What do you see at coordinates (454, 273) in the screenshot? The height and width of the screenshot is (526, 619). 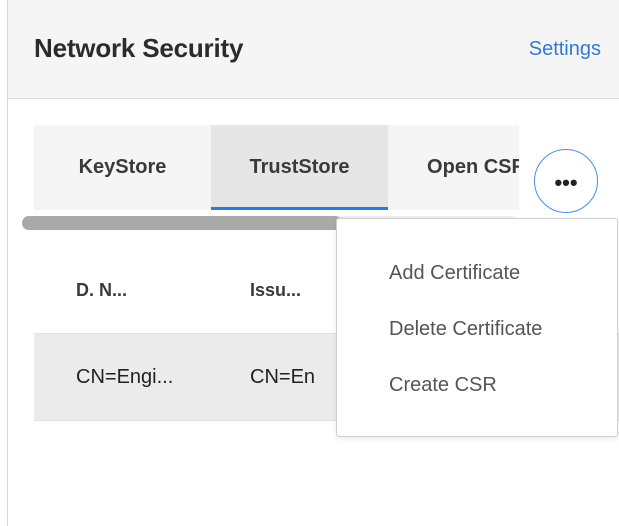 I see `menu-item-add-certificate: Add Certificate` at bounding box center [454, 273].